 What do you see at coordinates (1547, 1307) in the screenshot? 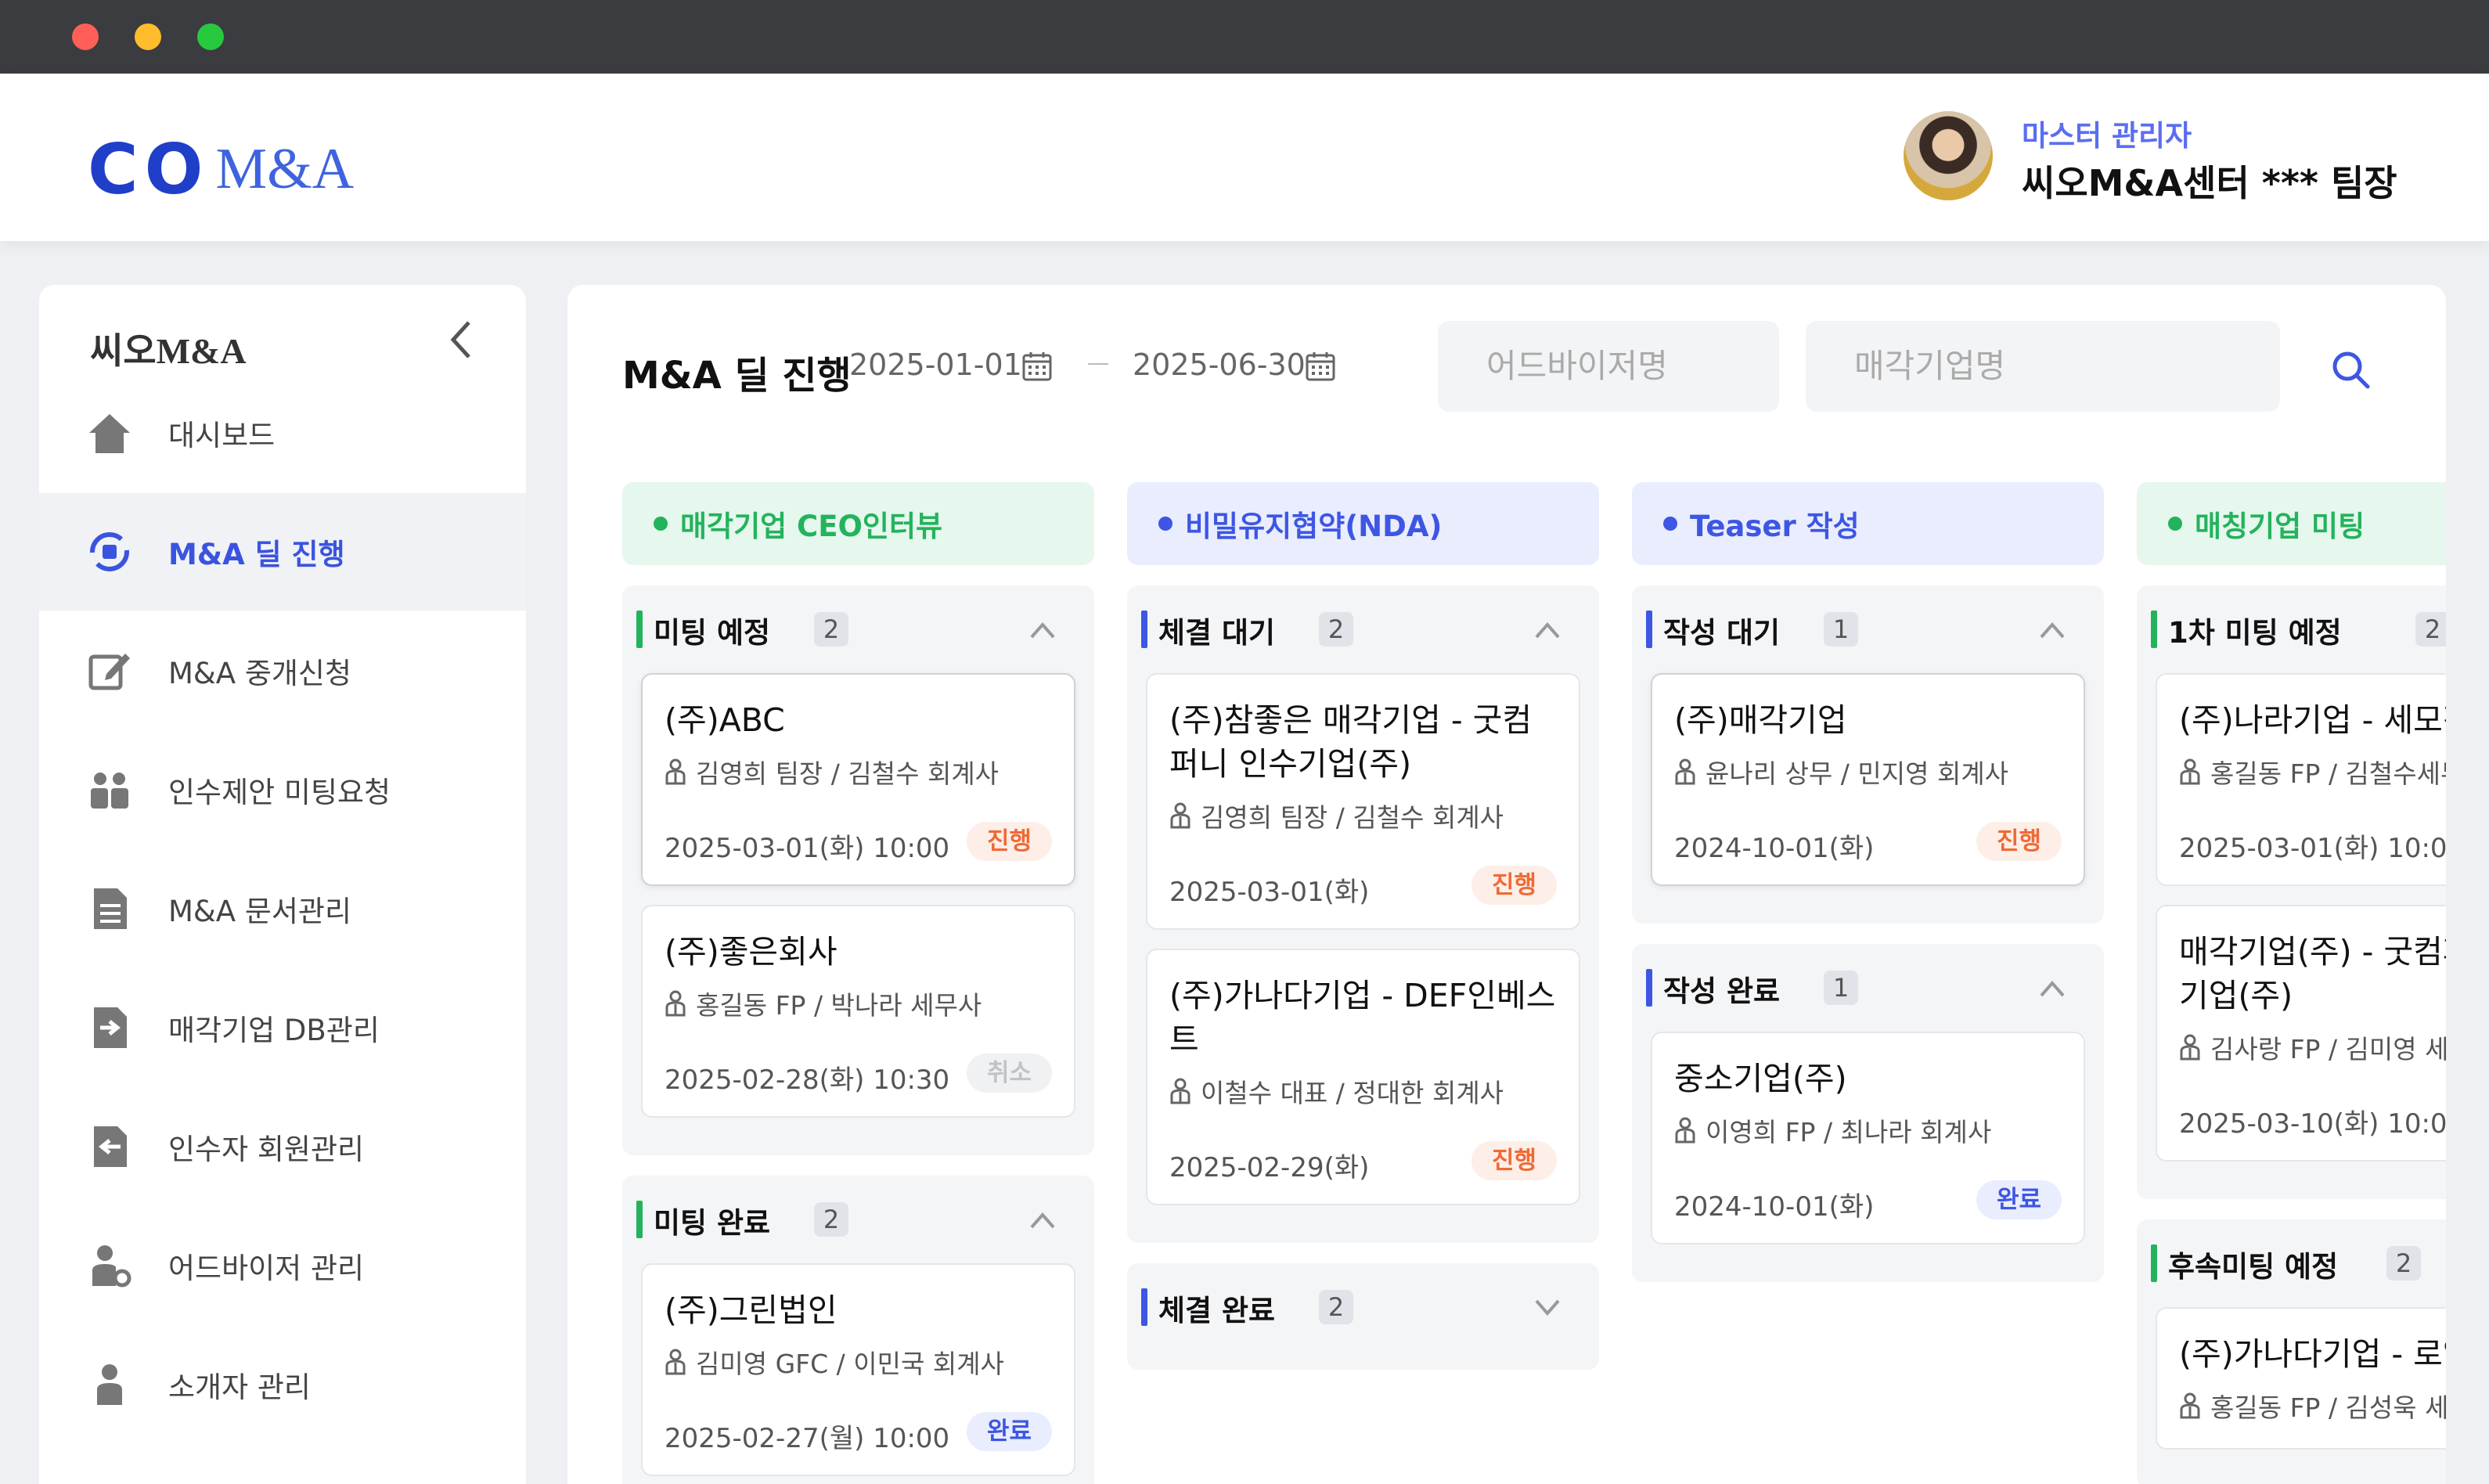
I see `chevron-down-icon` at bounding box center [1547, 1307].